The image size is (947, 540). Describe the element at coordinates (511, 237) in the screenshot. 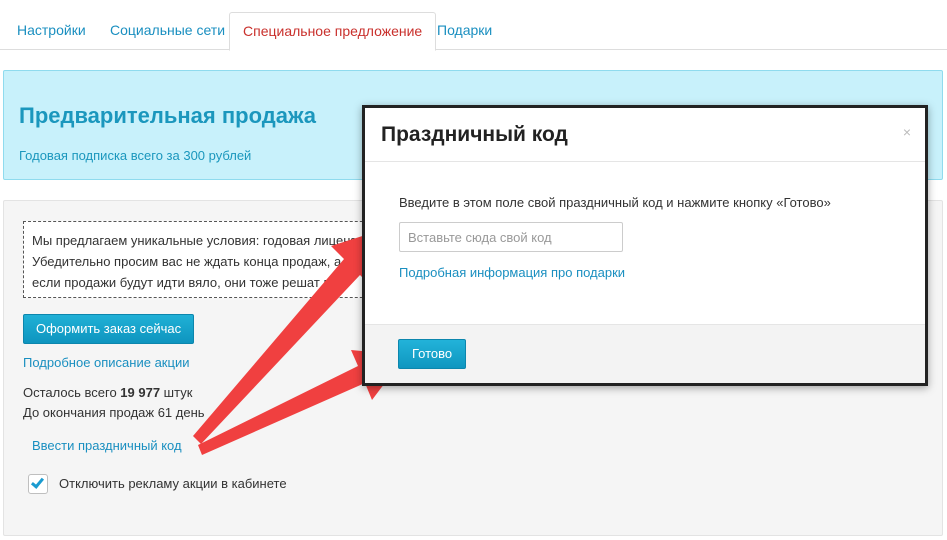

I see `holiday-code-input` at that location.